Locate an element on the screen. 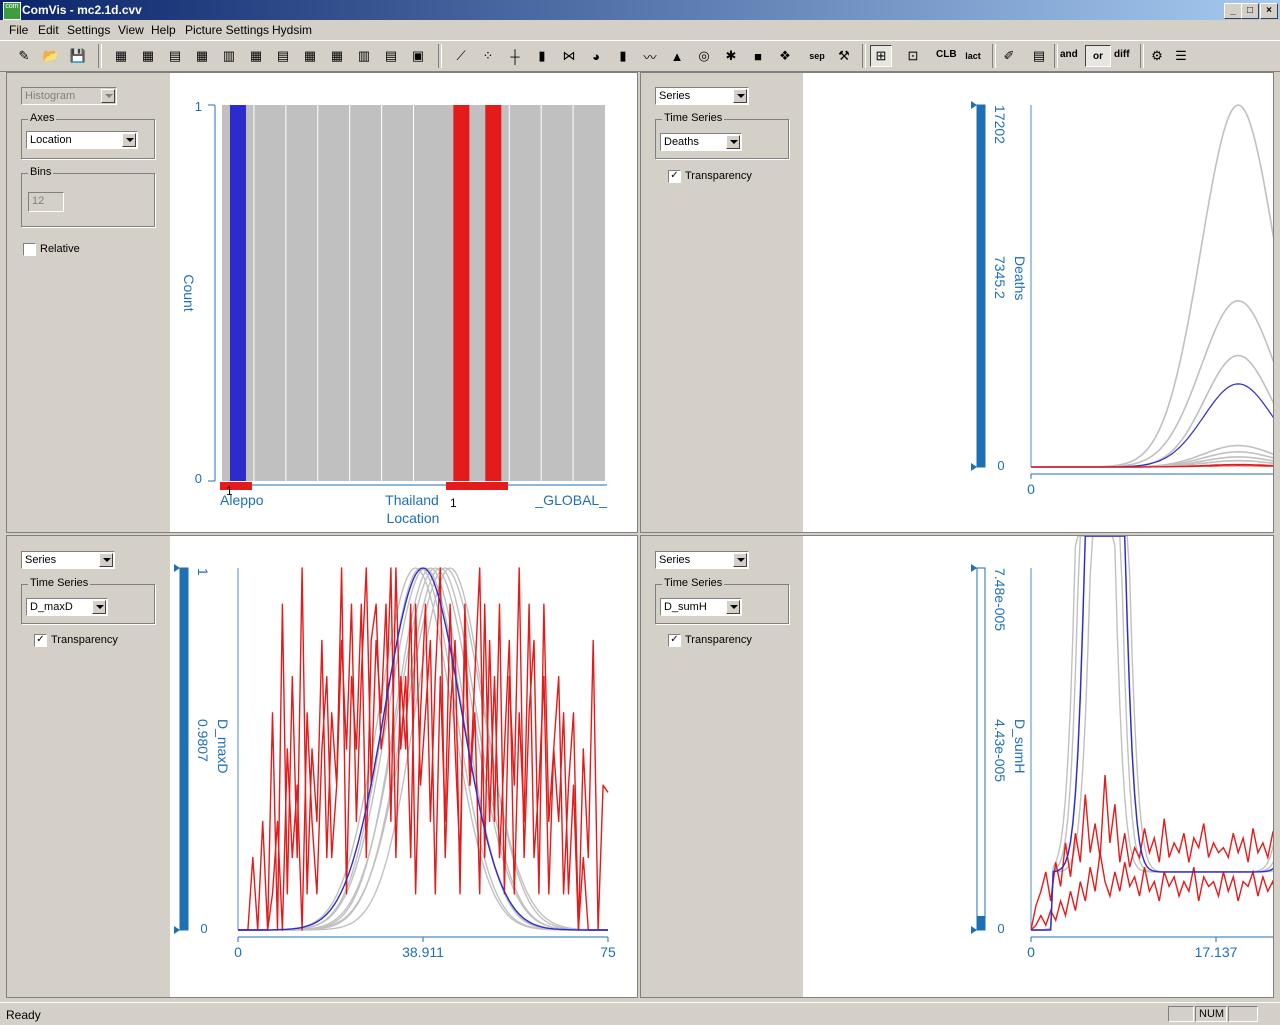  menu-picture-settings: Picture Settings is located at coordinates (227, 30).